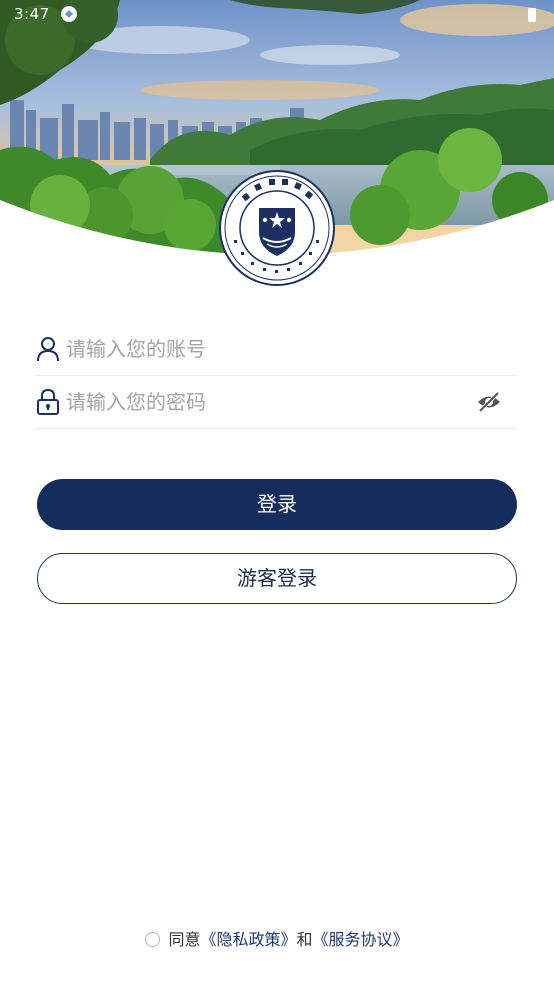 The width and height of the screenshot is (554, 986). Describe the element at coordinates (153, 939) in the screenshot. I see `agree-radio` at that location.